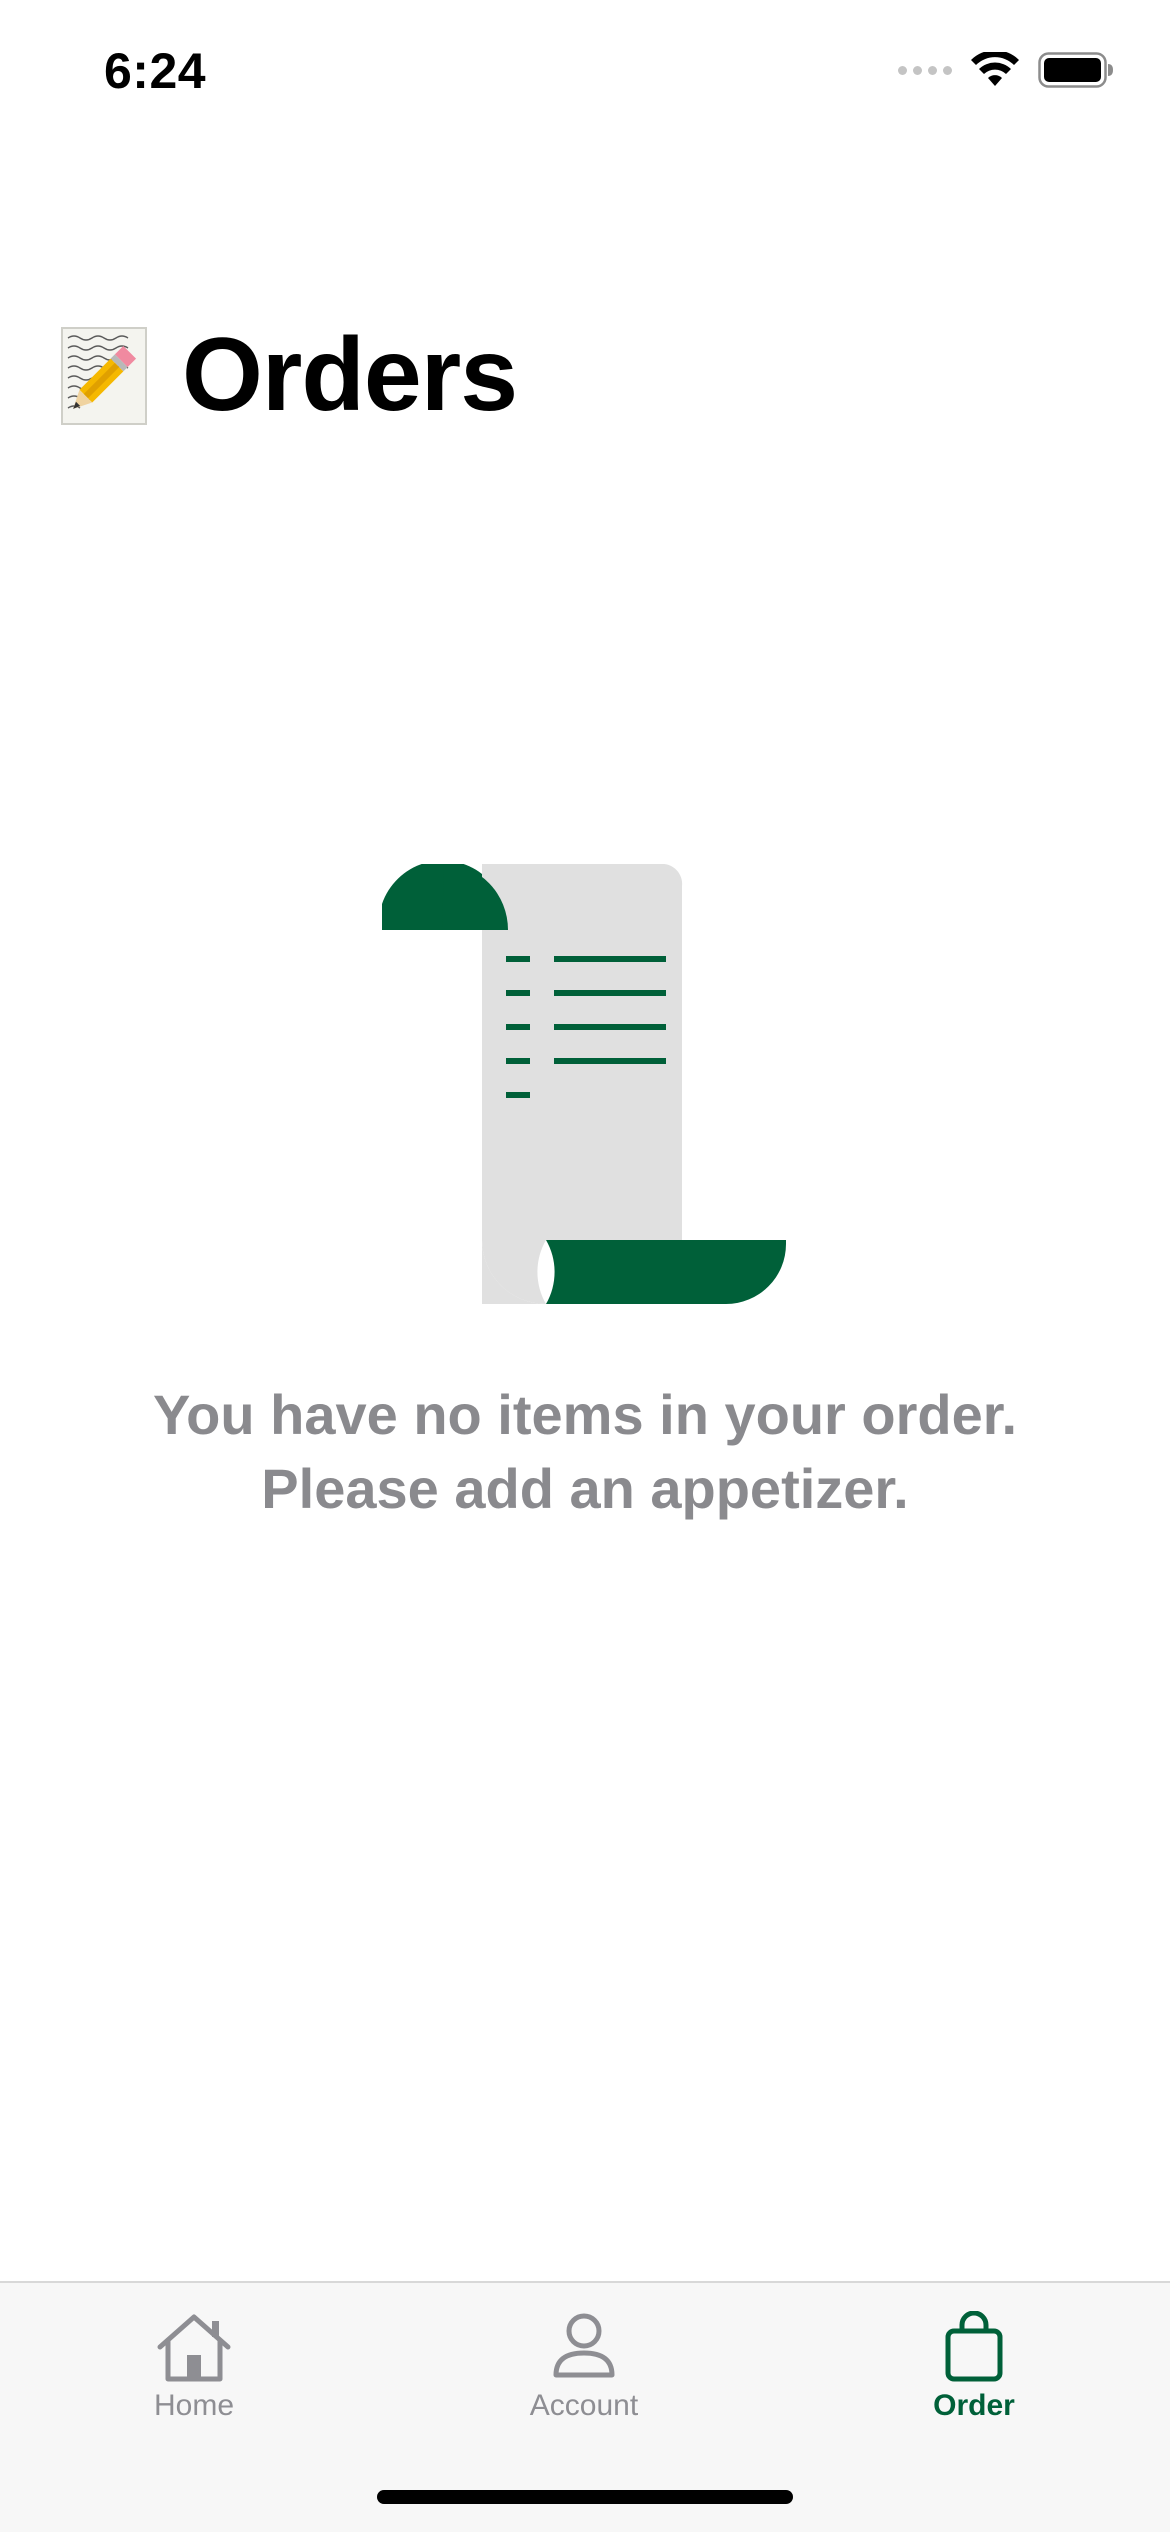 This screenshot has width=1170, height=2532. I want to click on tab-order: Order, so click(974, 2371).